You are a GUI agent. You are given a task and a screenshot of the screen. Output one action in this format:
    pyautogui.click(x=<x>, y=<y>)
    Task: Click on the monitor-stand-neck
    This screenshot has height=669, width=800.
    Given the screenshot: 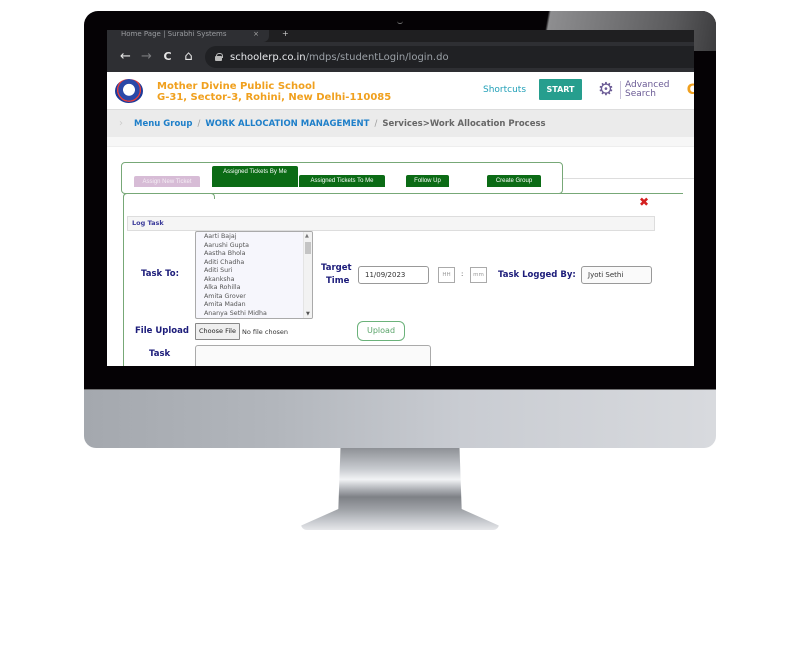 What is the action you would take?
    pyautogui.click(x=400, y=483)
    